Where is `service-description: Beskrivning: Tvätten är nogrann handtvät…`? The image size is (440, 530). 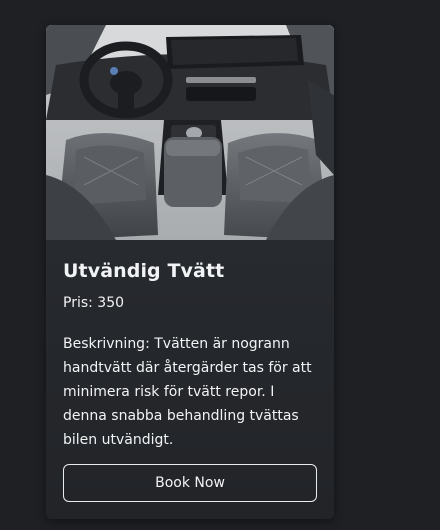 service-description: Beskrivning: Tvätten är nogrann handtvät… is located at coordinates (187, 392).